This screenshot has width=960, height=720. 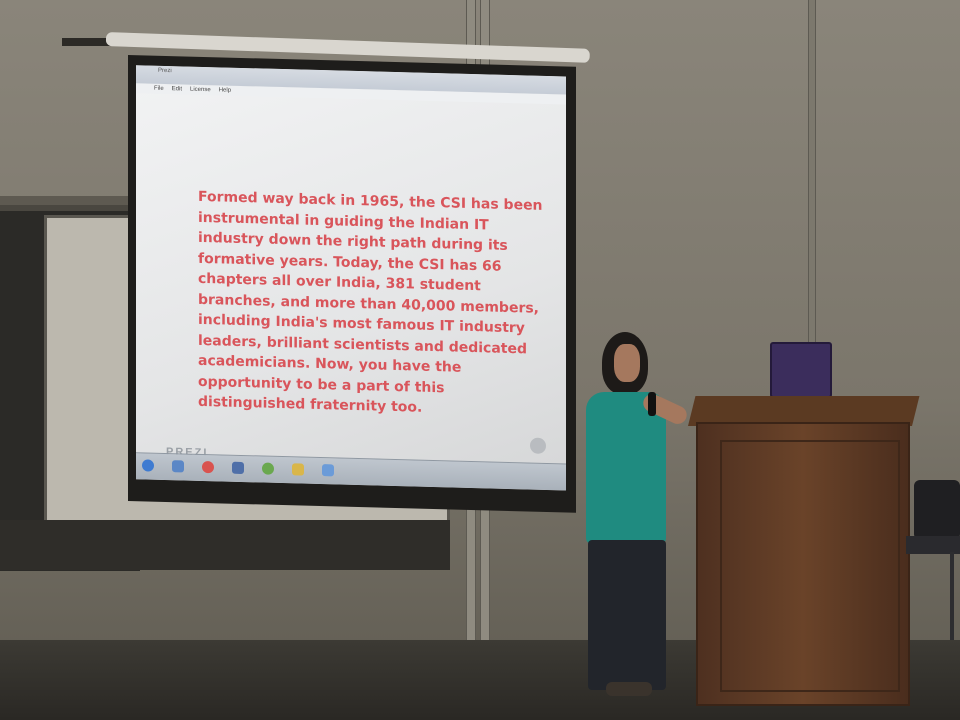 What do you see at coordinates (801, 370) in the screenshot?
I see `laptop` at bounding box center [801, 370].